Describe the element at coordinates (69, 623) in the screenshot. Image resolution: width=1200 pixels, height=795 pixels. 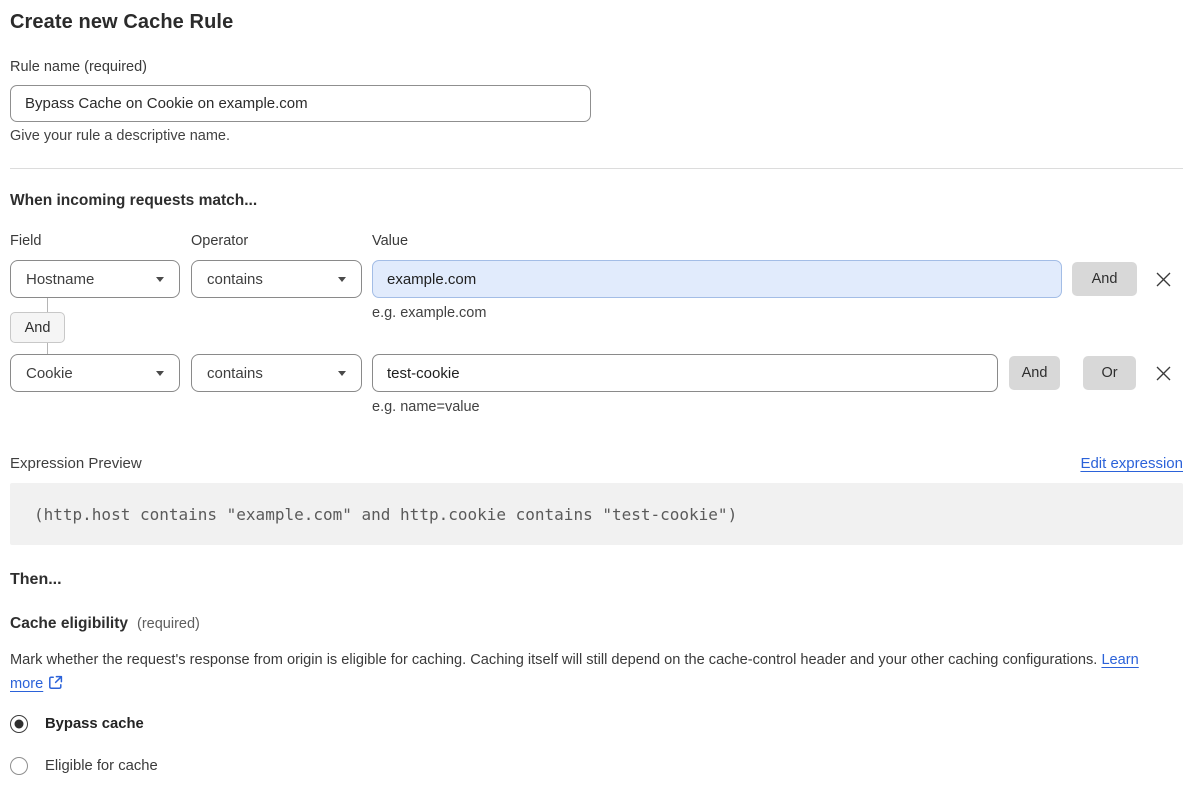
I see `cache-eligibility-heading: Cache eligibility` at that location.